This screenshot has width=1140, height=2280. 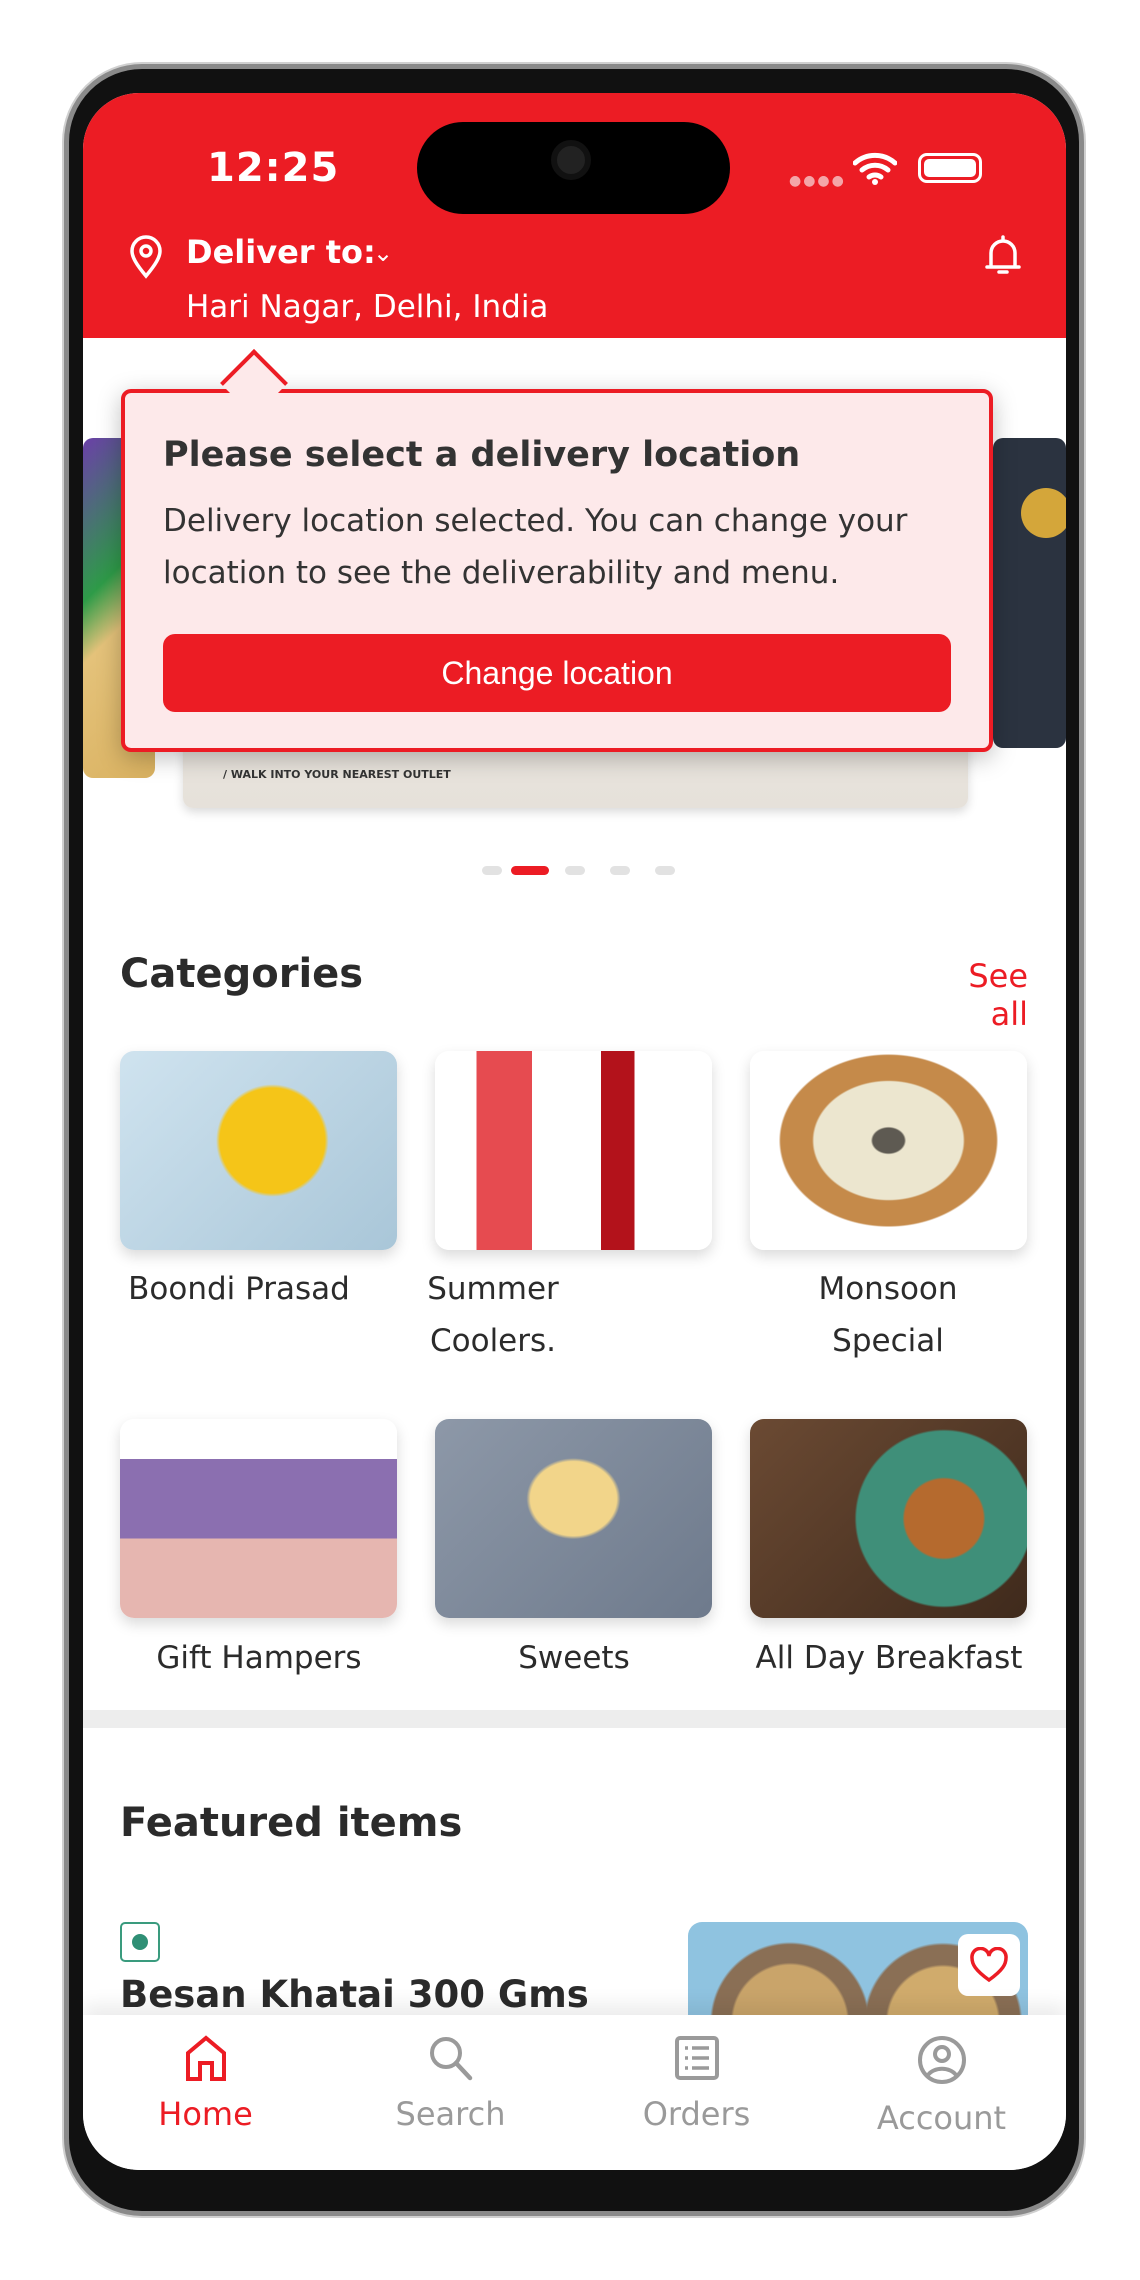 What do you see at coordinates (450, 2114) in the screenshot?
I see `nav-label: Search` at bounding box center [450, 2114].